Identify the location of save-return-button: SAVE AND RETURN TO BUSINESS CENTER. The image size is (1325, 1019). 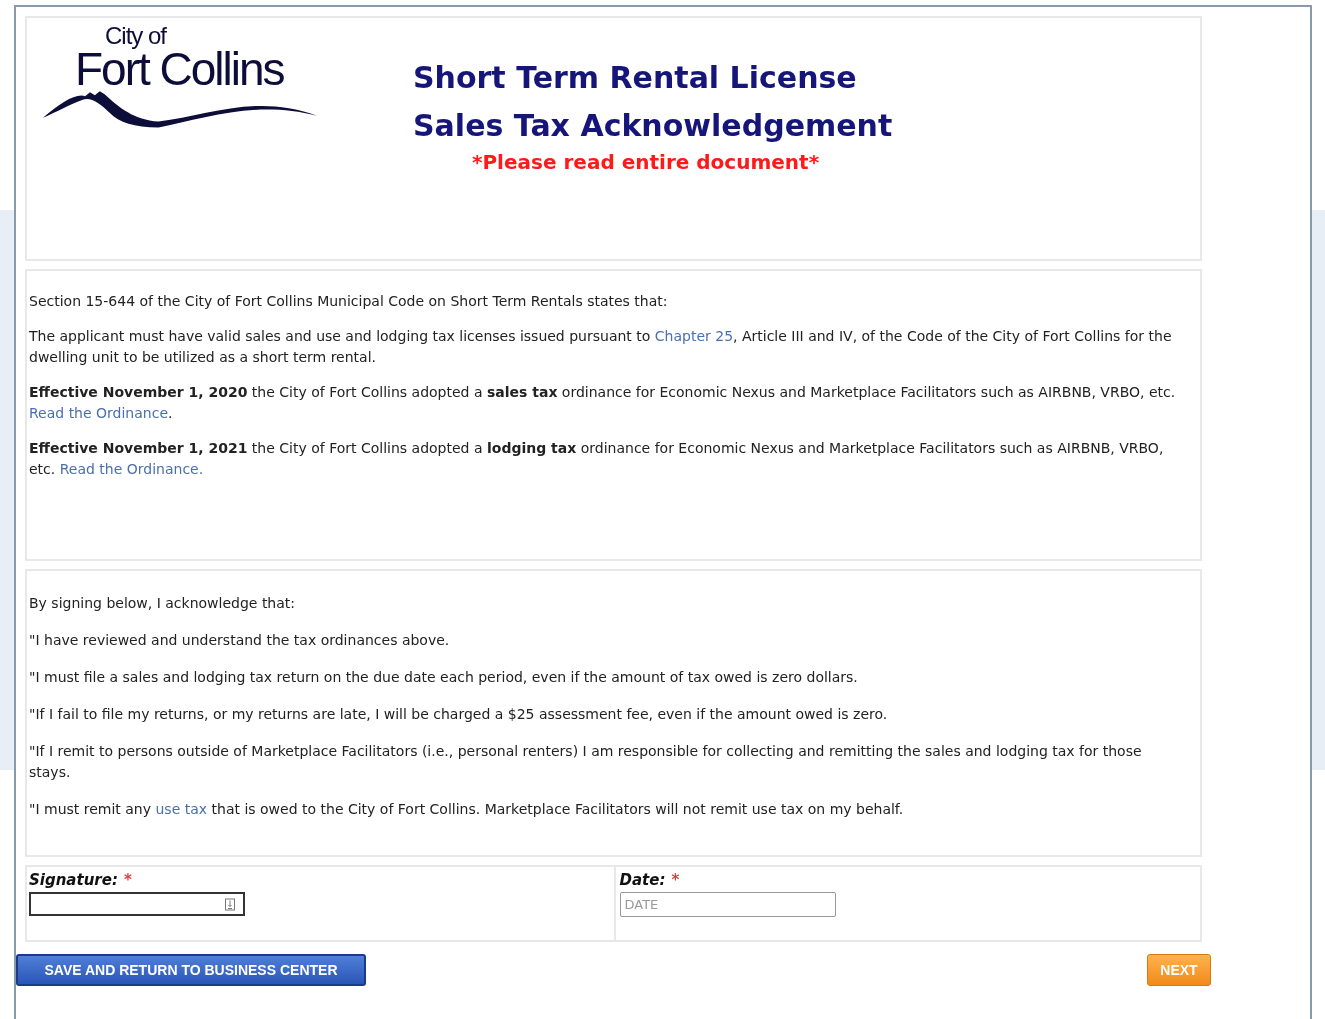
(191, 970).